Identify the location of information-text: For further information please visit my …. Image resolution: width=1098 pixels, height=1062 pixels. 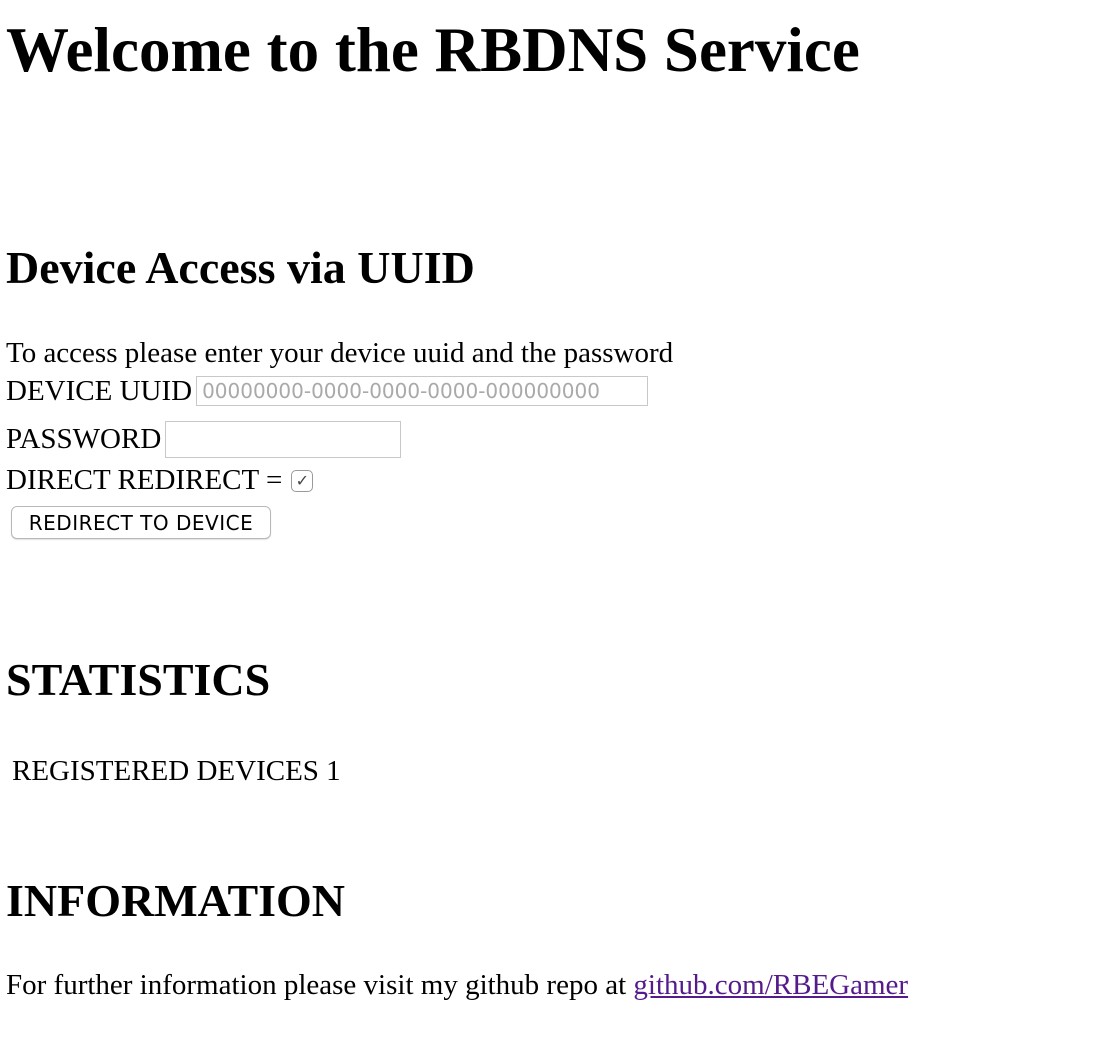
(457, 985).